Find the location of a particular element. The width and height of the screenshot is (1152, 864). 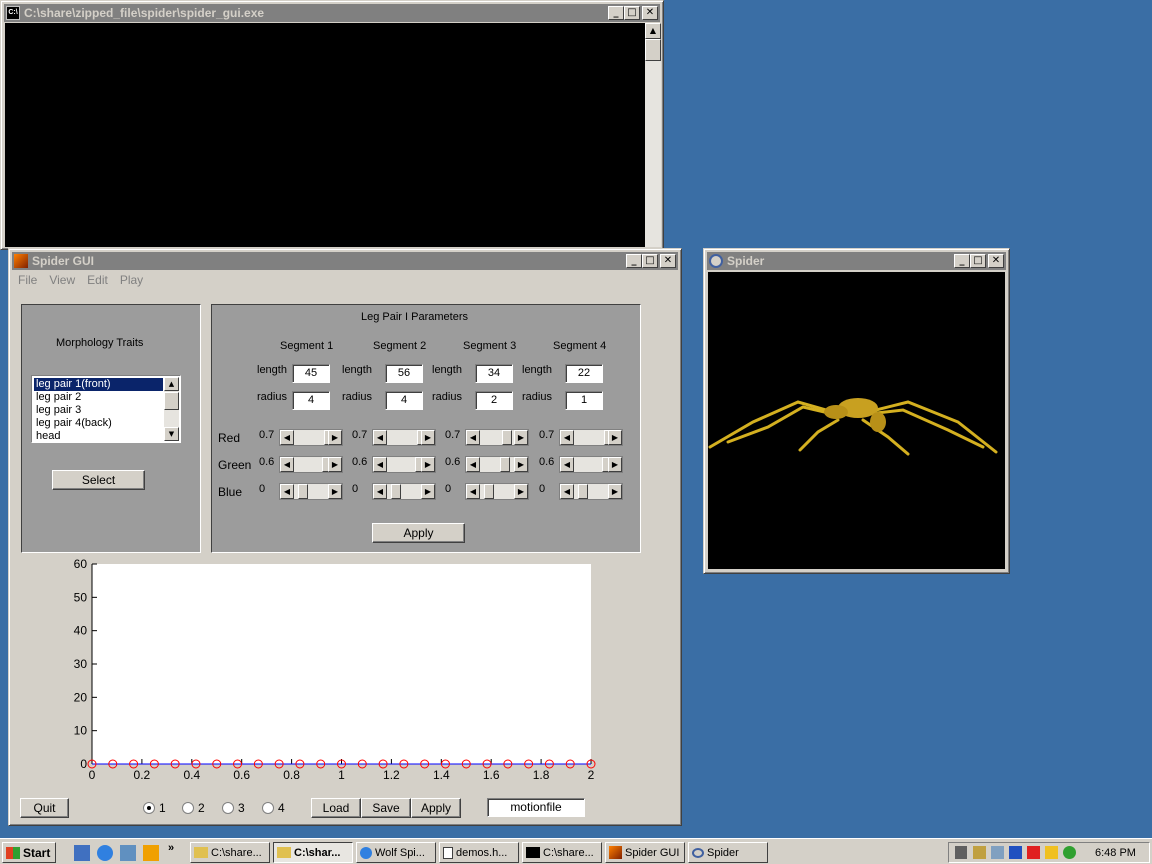

ie-icon is located at coordinates (105, 853).